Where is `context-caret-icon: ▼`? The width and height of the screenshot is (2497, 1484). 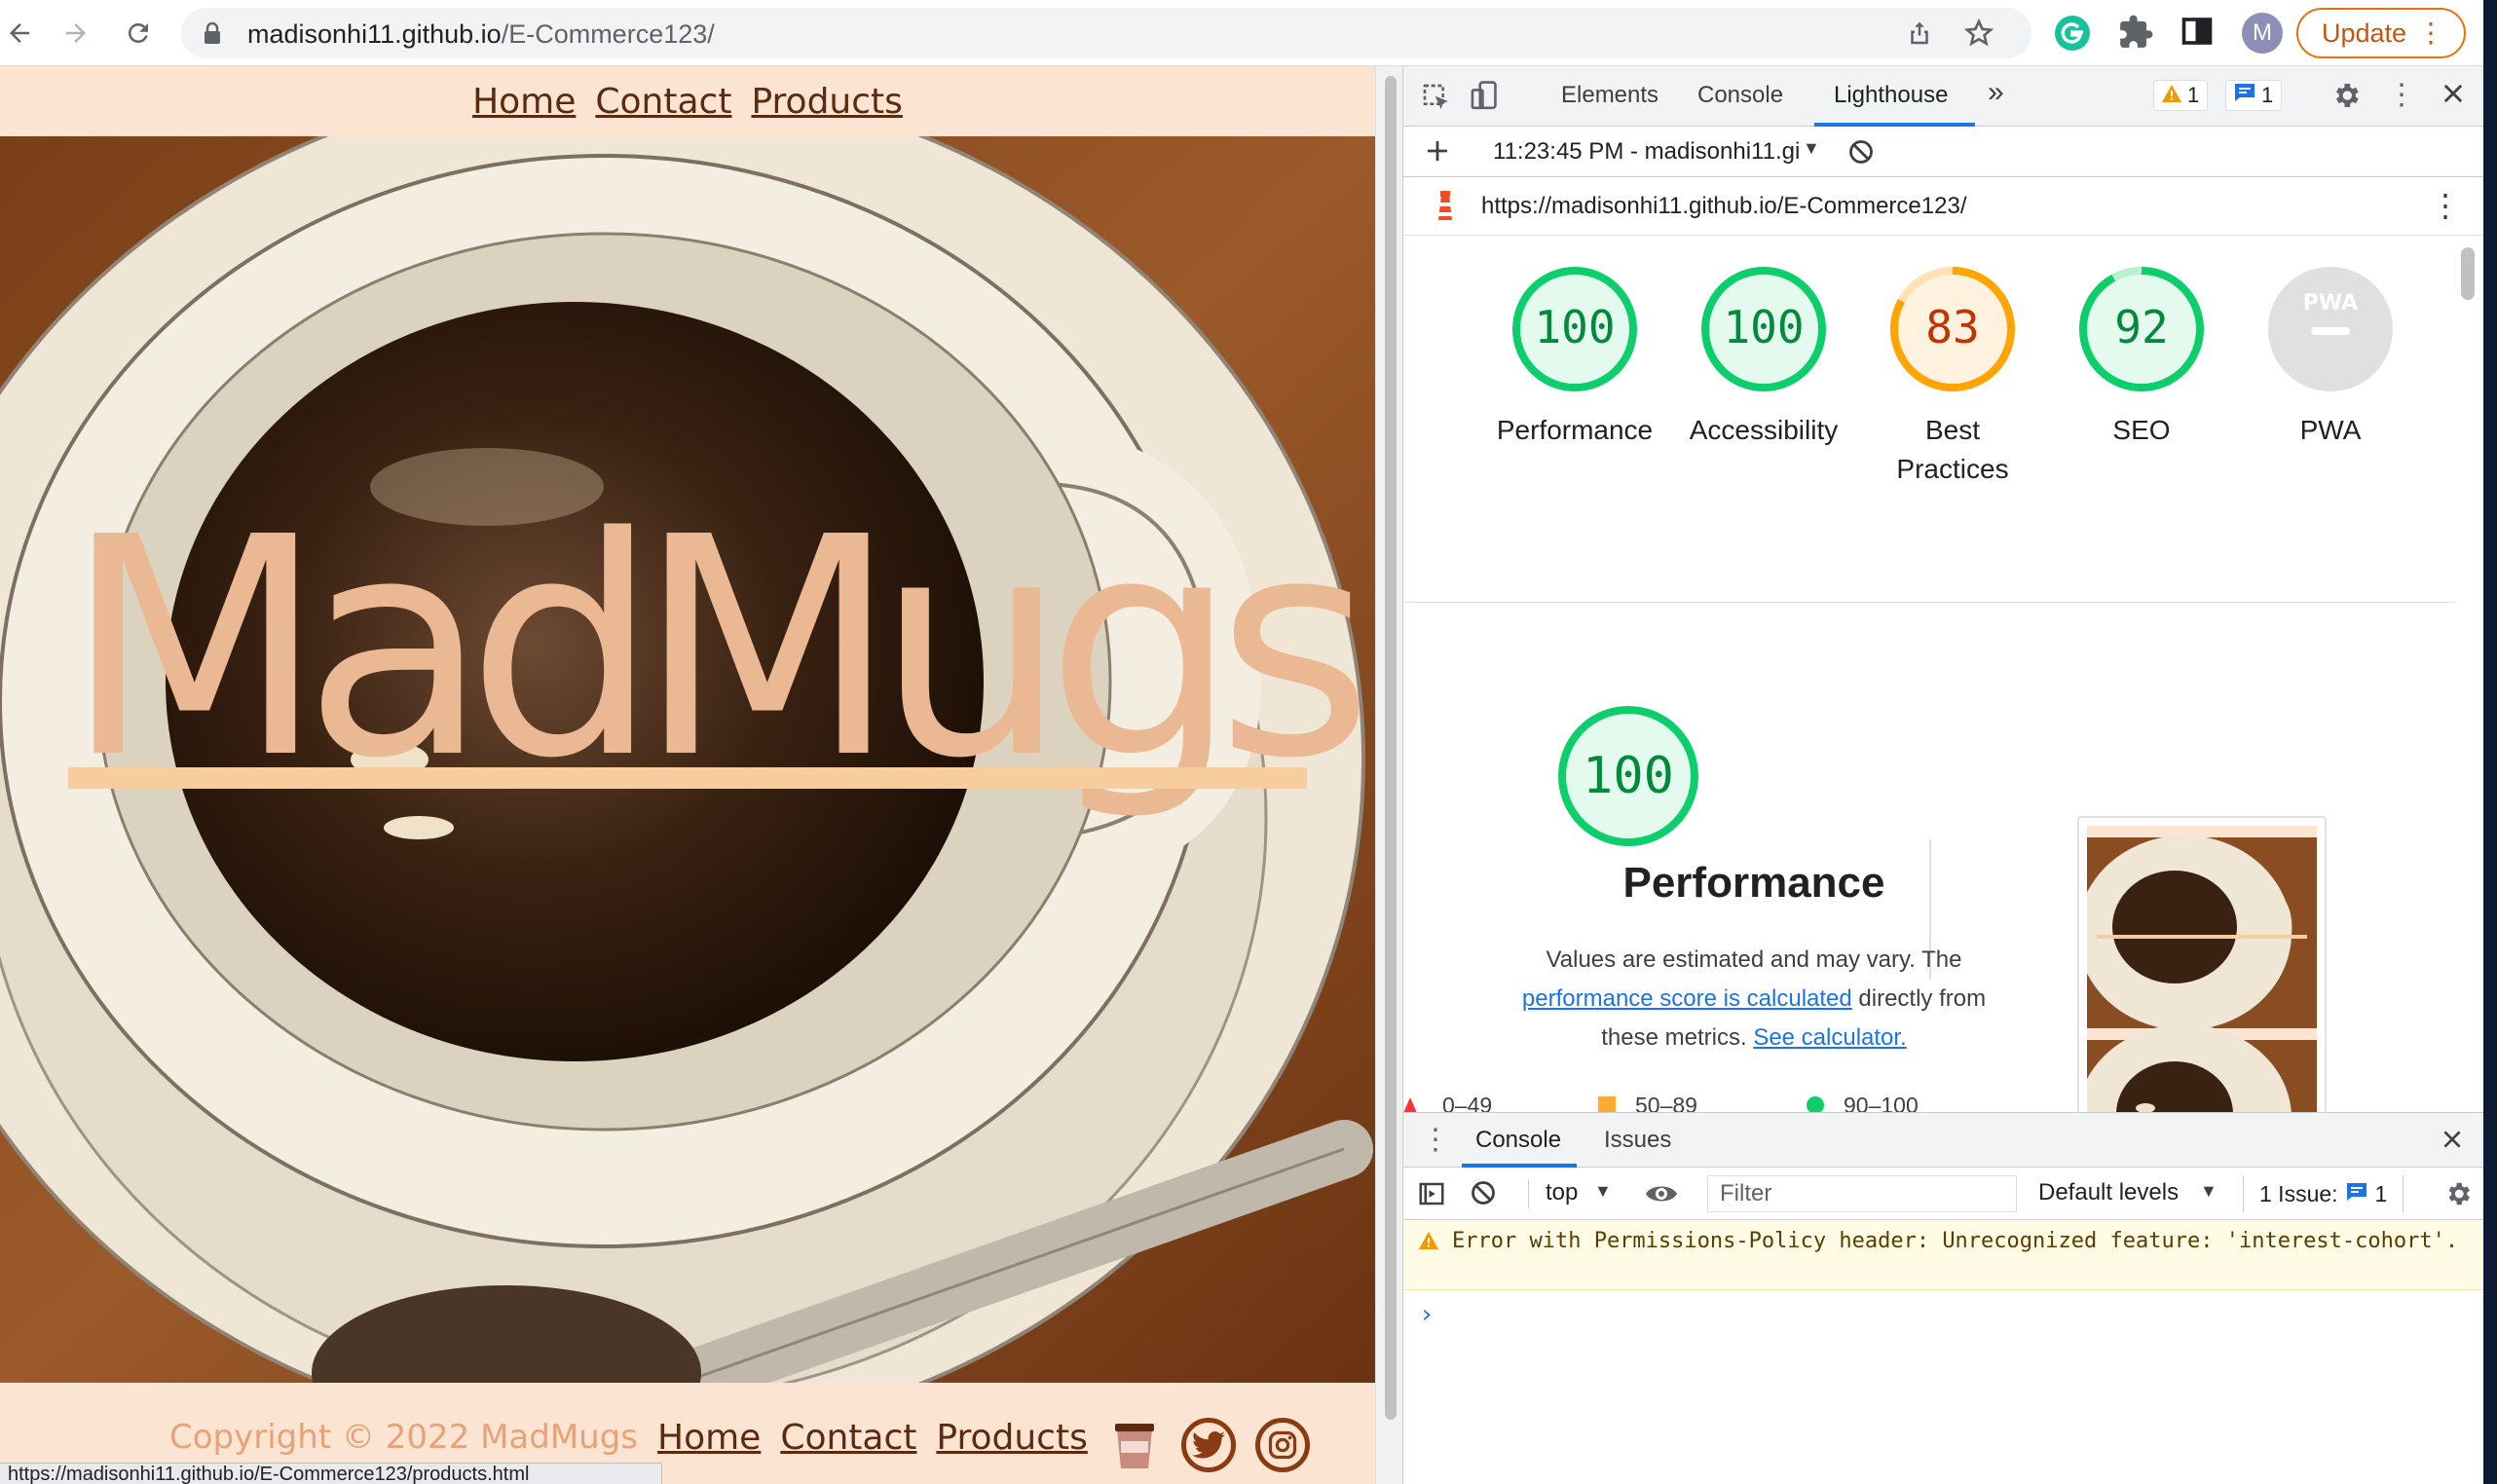
context-caret-icon: ▼ is located at coordinates (1603, 1191).